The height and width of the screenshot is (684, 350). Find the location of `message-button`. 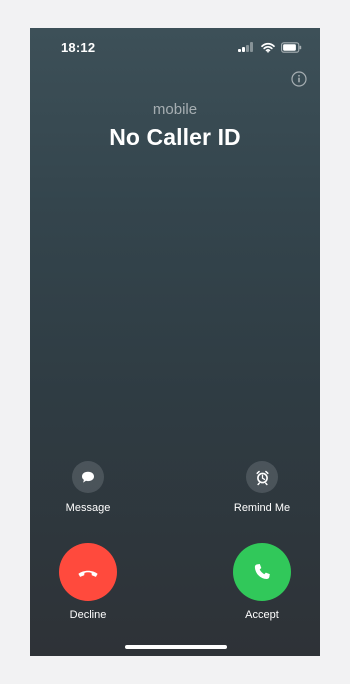

message-button is located at coordinates (88, 477).